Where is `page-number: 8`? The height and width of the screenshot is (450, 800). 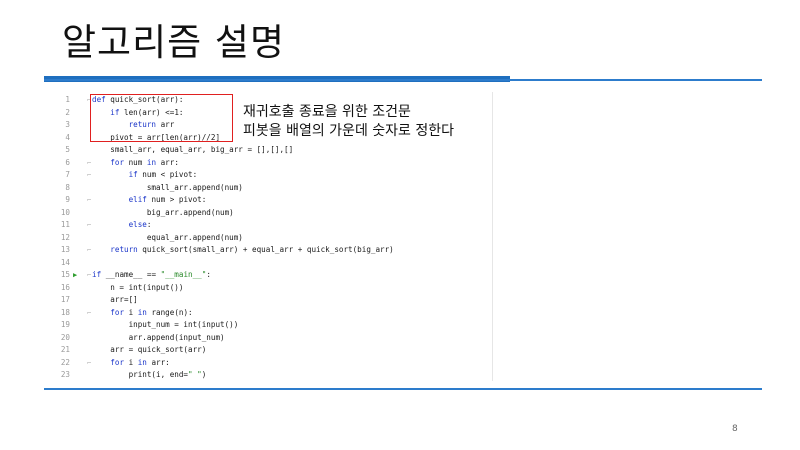
page-number: 8 is located at coordinates (735, 429).